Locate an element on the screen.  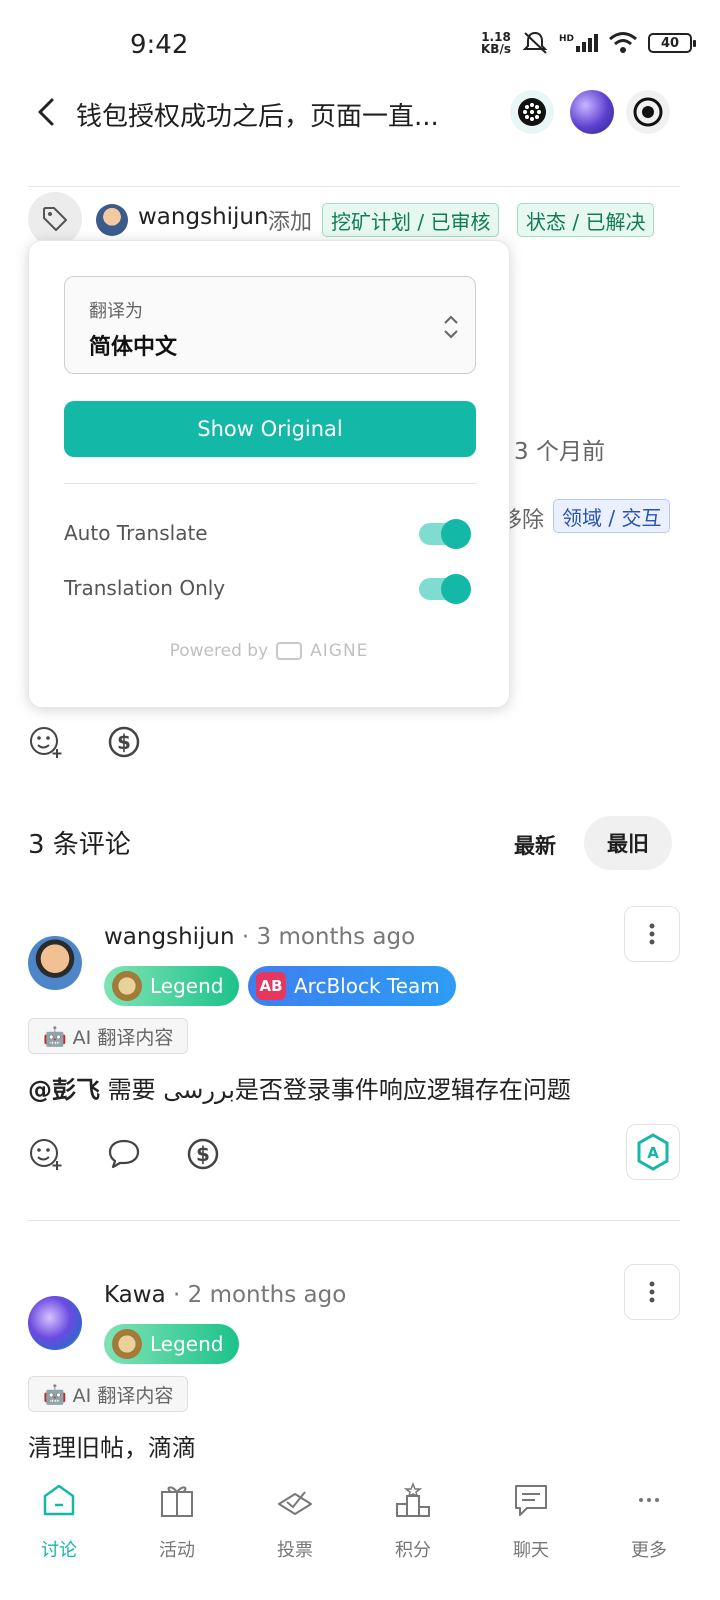
status-bar: 9:42 1.18 KB/s HD 40 is located at coordinates (360, 46).